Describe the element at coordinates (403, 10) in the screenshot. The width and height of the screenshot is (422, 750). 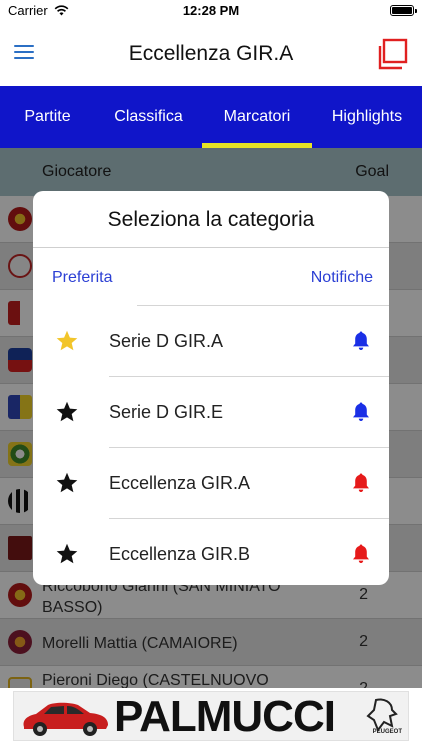
I see `battery-icon` at that location.